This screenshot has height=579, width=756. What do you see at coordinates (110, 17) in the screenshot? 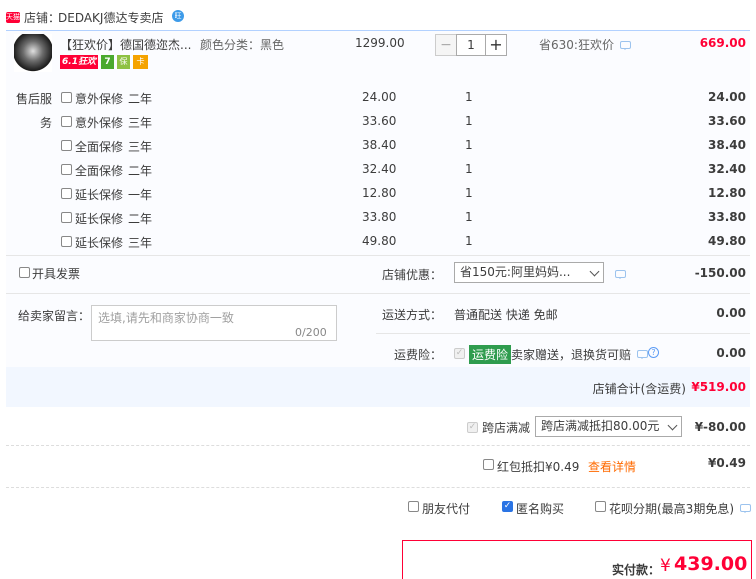
I see `shop-name-link: DEDAKJ德达专卖店` at bounding box center [110, 17].